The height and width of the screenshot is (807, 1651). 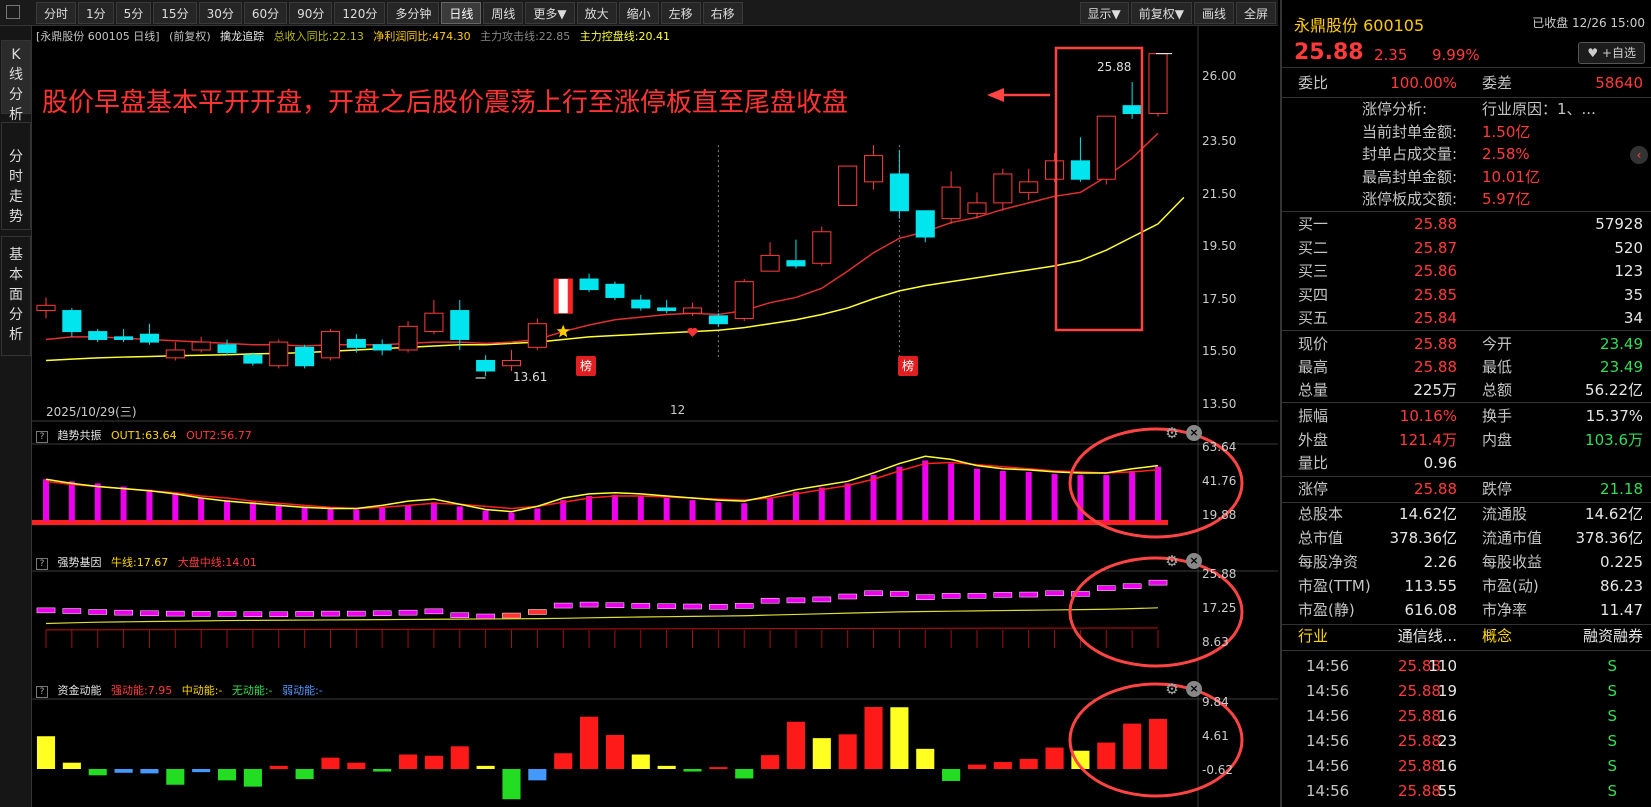 I want to click on tab-intraday: 分时走势, so click(x=16, y=176).